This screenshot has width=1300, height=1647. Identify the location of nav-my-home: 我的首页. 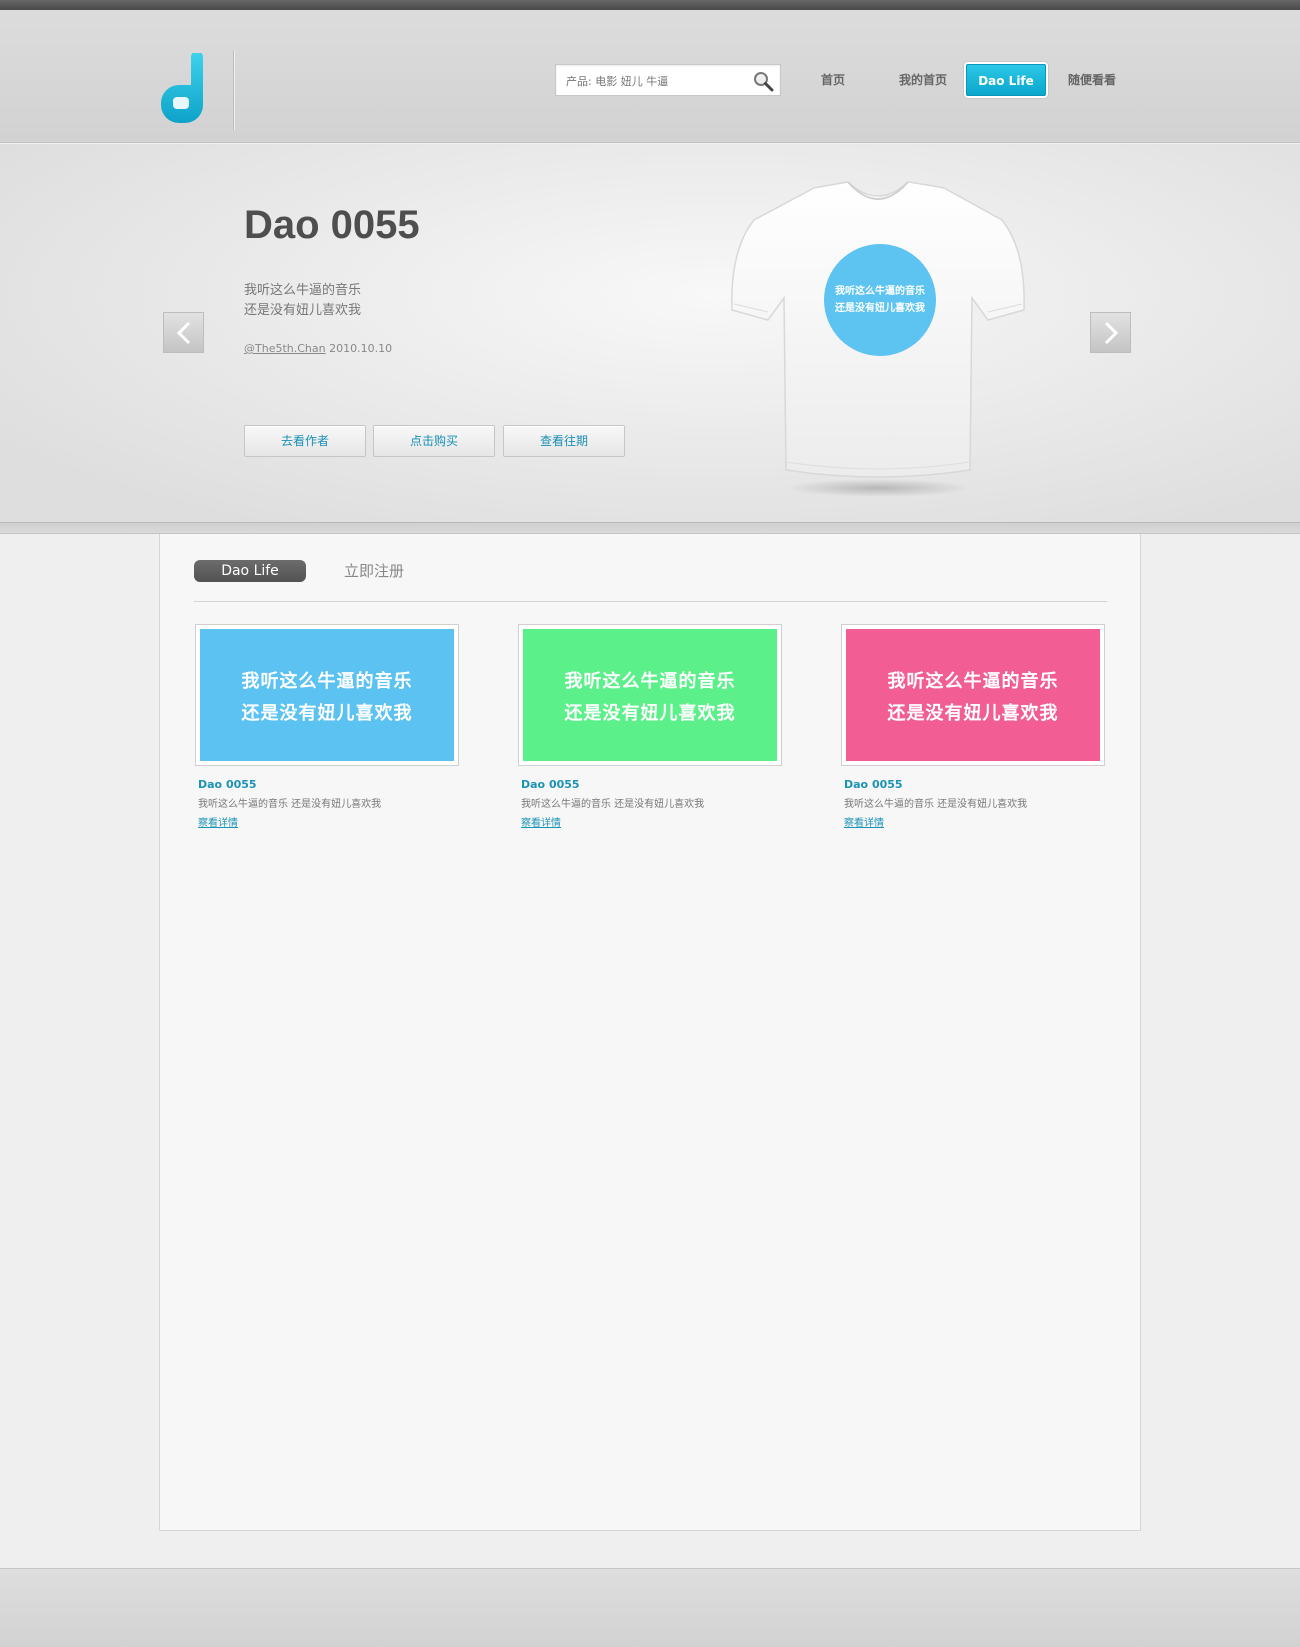
(923, 80).